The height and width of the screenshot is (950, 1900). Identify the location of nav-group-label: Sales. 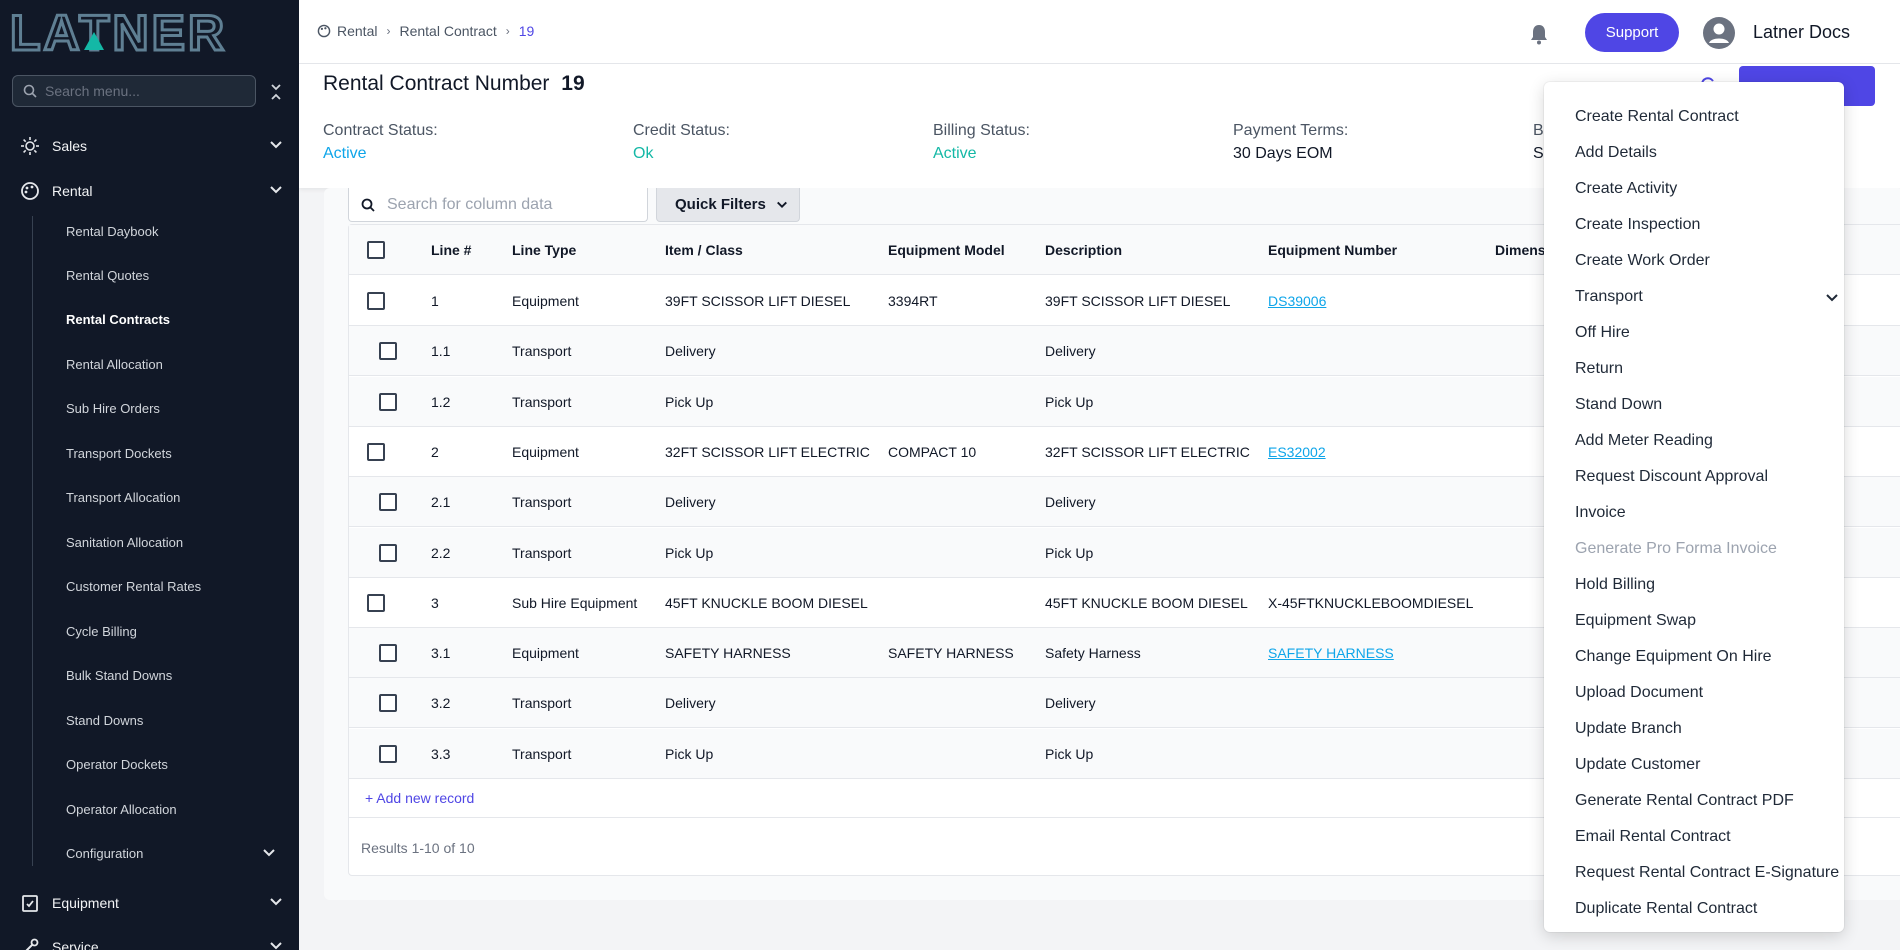
(70, 146).